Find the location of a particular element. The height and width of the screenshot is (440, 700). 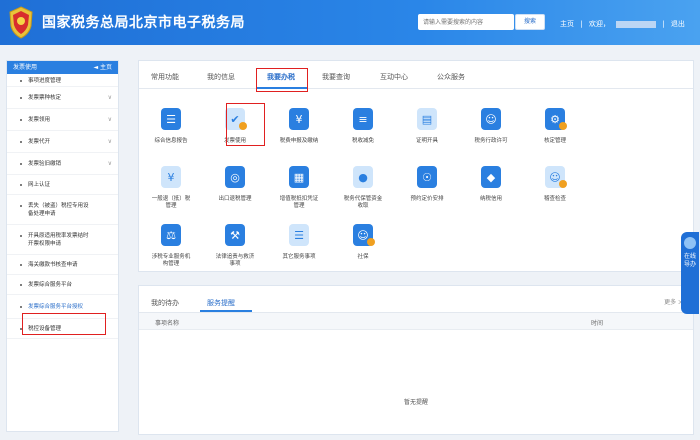

sidebar-item: 发票验旧缴销 ∨ is located at coordinates (62, 164).